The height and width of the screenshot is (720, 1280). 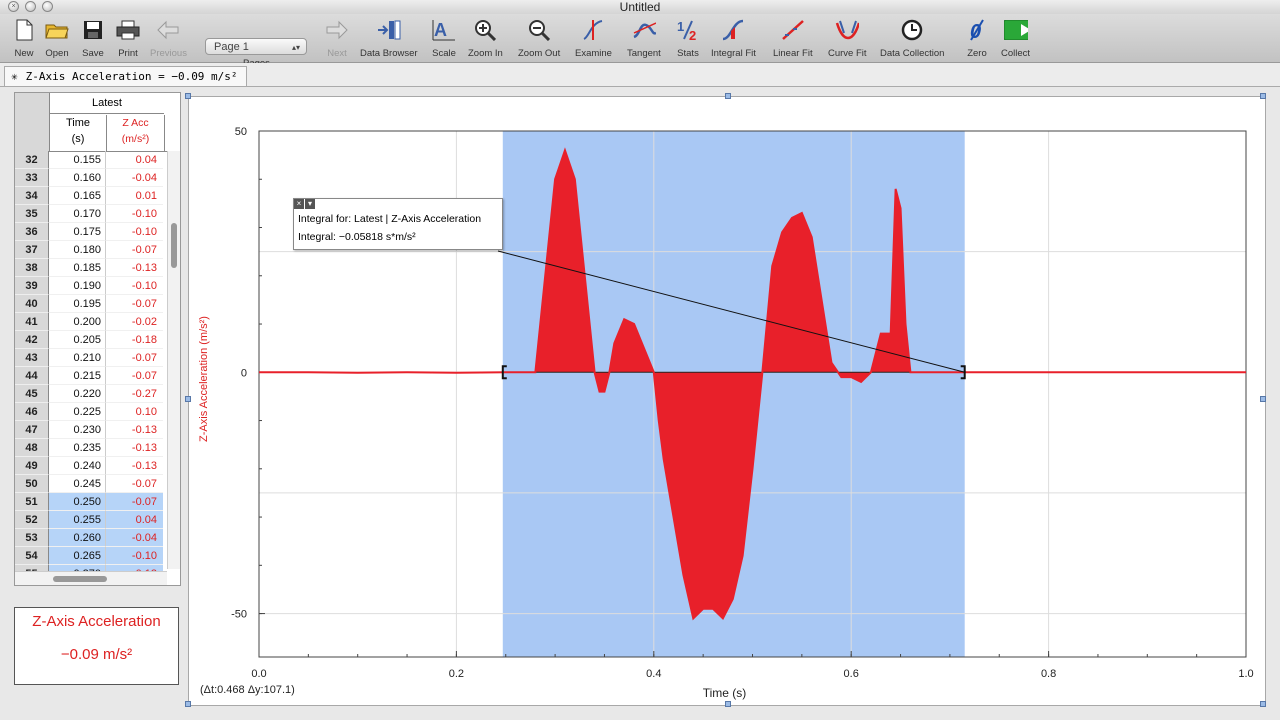 What do you see at coordinates (173, 360) in the screenshot?
I see `table-vertical-scrollbar` at bounding box center [173, 360].